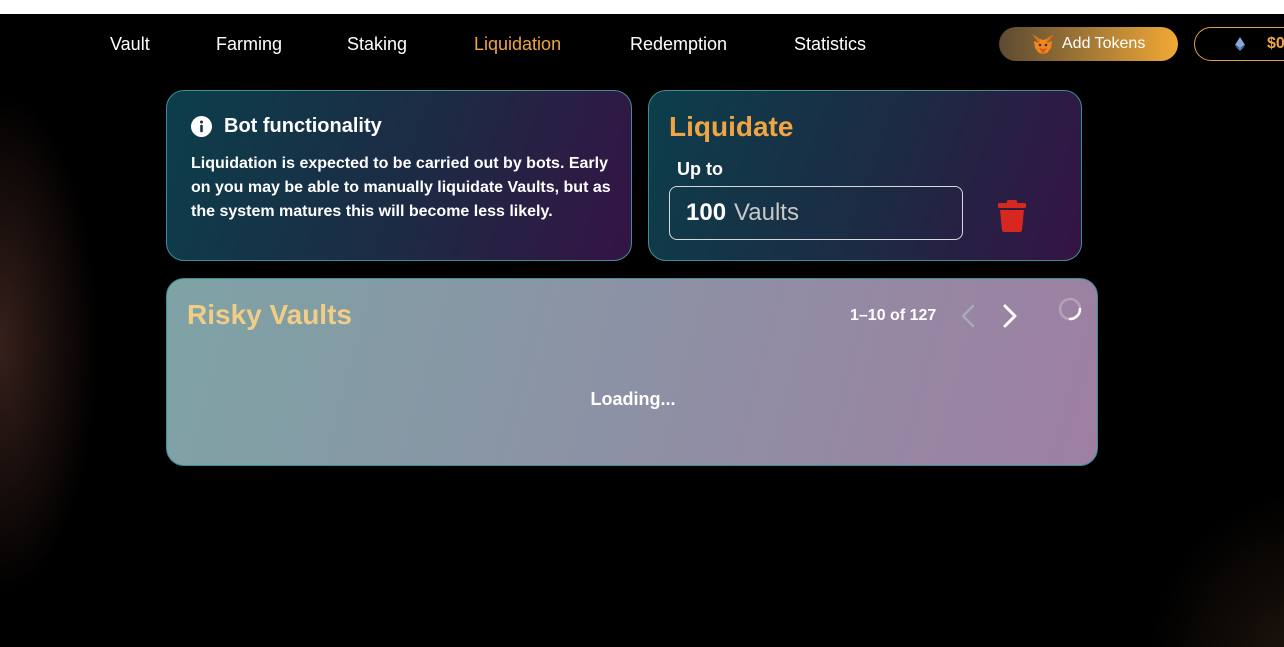 The height and width of the screenshot is (647, 1284). Describe the element at coordinates (830, 44) in the screenshot. I see `nav-item-statistics: Statistics` at that location.